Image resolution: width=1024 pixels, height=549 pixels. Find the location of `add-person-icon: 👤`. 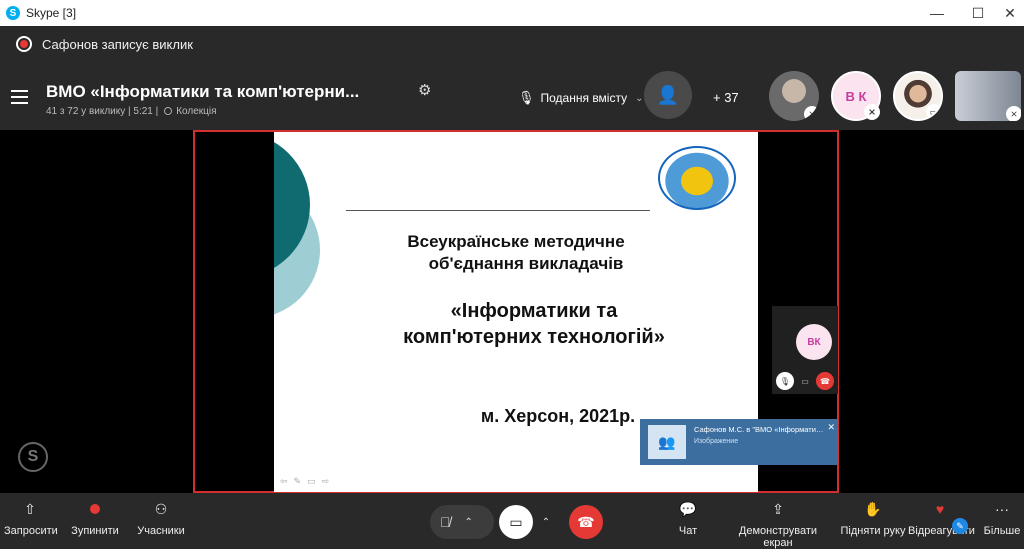

add-person-icon: 👤 is located at coordinates (668, 94).